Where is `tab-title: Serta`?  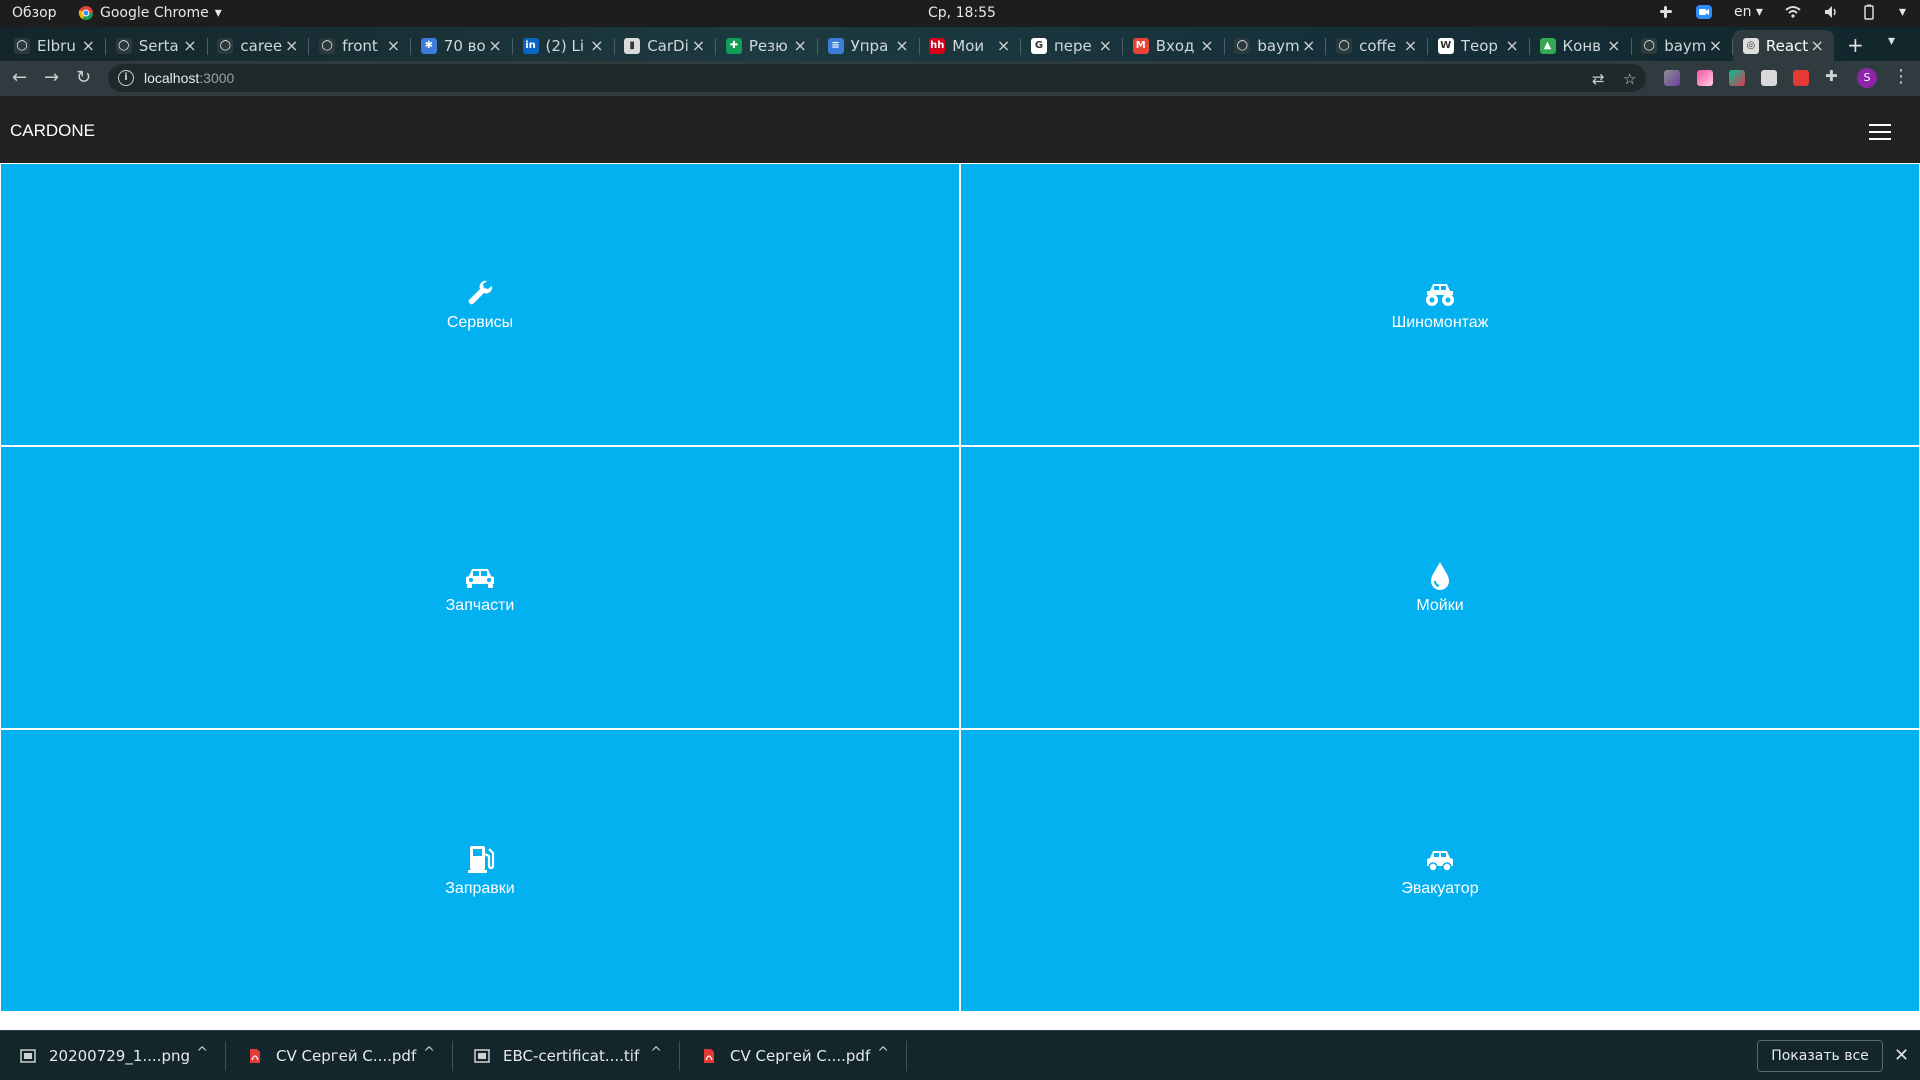 tab-title: Serta is located at coordinates (158, 45).